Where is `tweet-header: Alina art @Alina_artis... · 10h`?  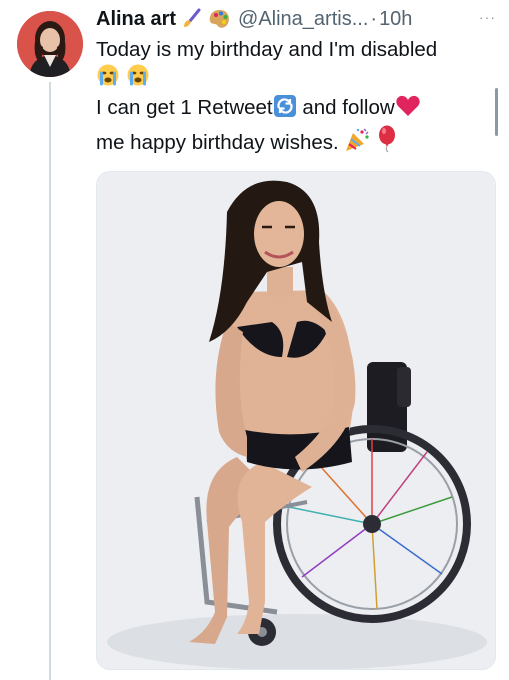 tweet-header: Alina art @Alina_artis... · 10h is located at coordinates (296, 19).